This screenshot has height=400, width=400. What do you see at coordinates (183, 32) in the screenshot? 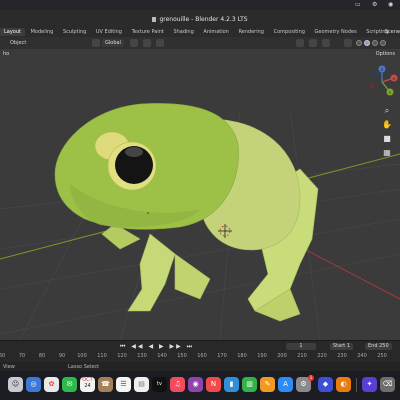
I see `tab-shading: Shading` at bounding box center [183, 32].